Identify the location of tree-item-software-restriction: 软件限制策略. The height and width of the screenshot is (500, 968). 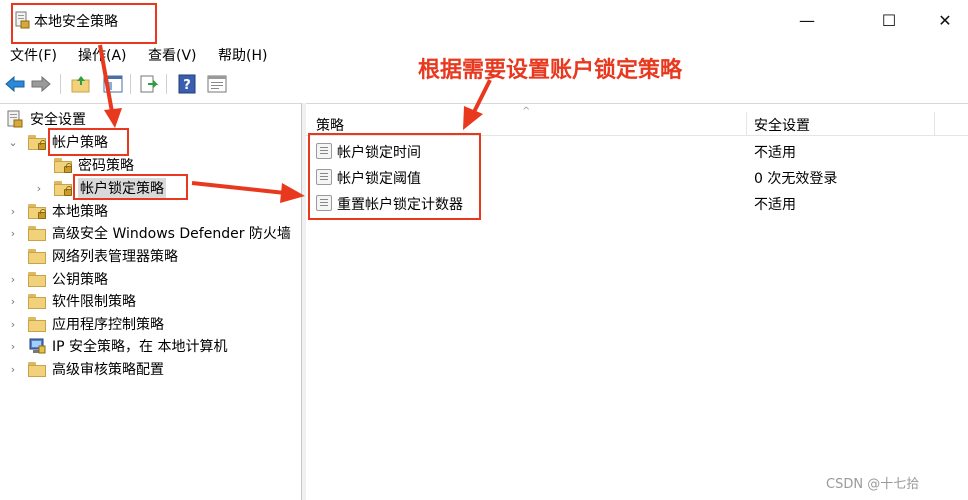
(82, 301).